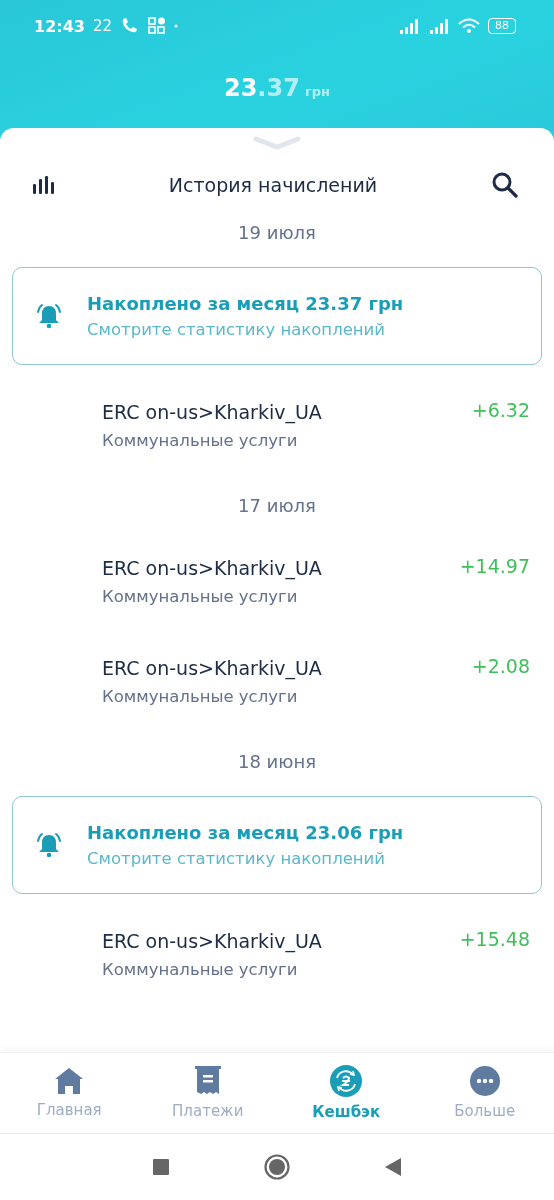 The image size is (554, 1200). Describe the element at coordinates (502, 26) in the screenshot. I see `battery-indicator: 88` at that location.